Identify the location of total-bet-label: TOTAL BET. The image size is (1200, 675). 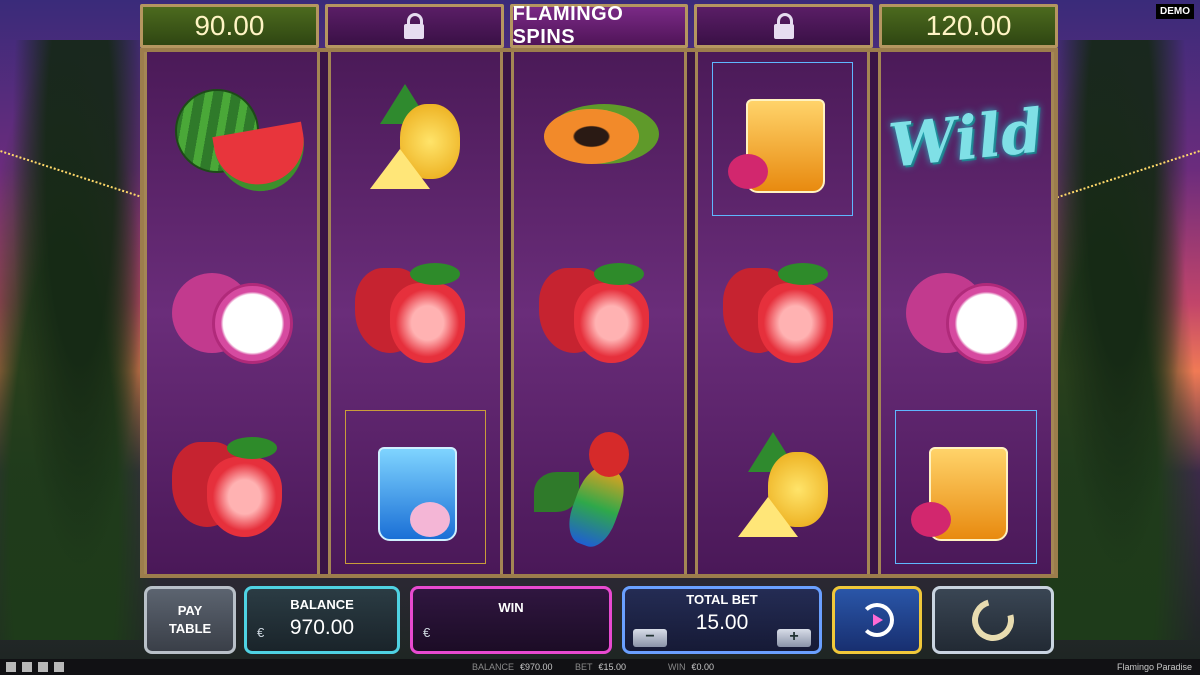
(722, 599).